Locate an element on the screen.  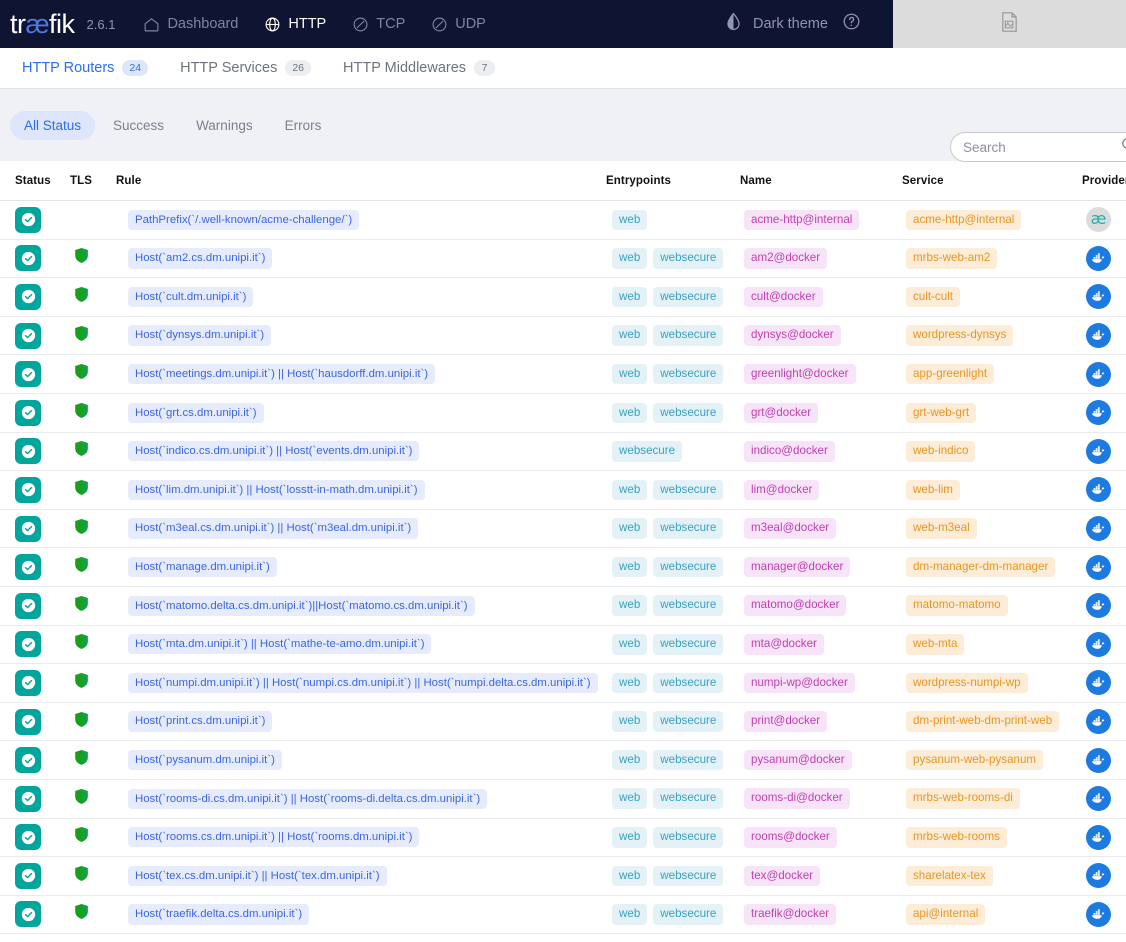
service-chip: api@internal is located at coordinates (946, 914).